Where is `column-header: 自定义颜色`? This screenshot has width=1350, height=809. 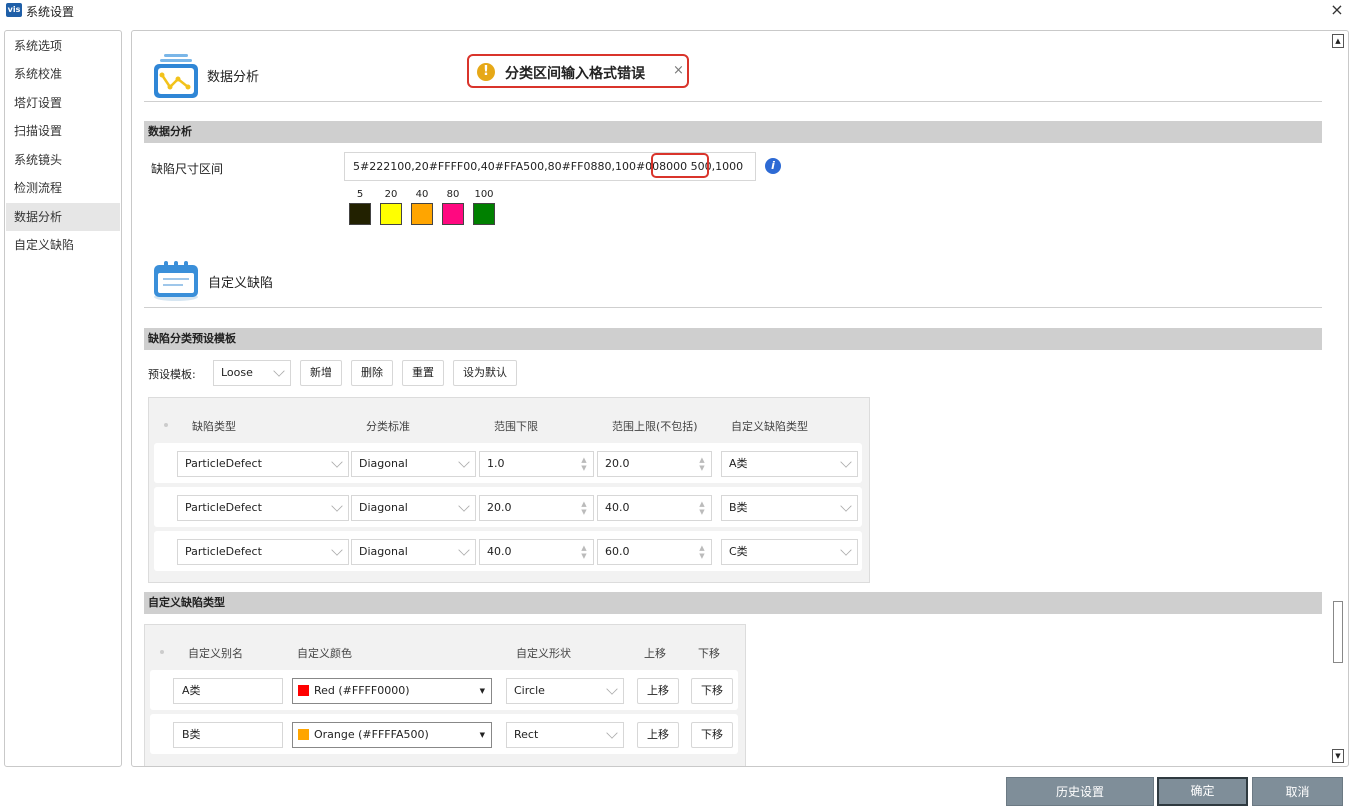
column-header: 自定义颜色 is located at coordinates (324, 653).